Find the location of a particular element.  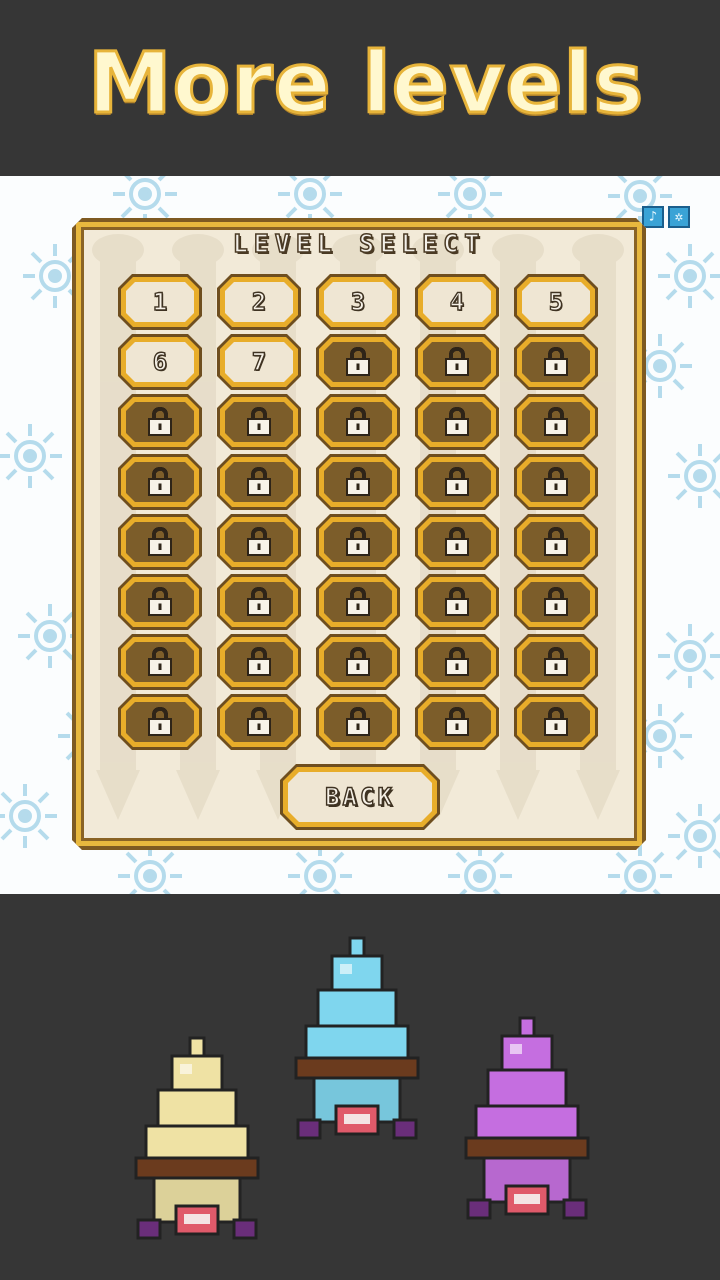

level-number: 6 is located at coordinates (160, 362).